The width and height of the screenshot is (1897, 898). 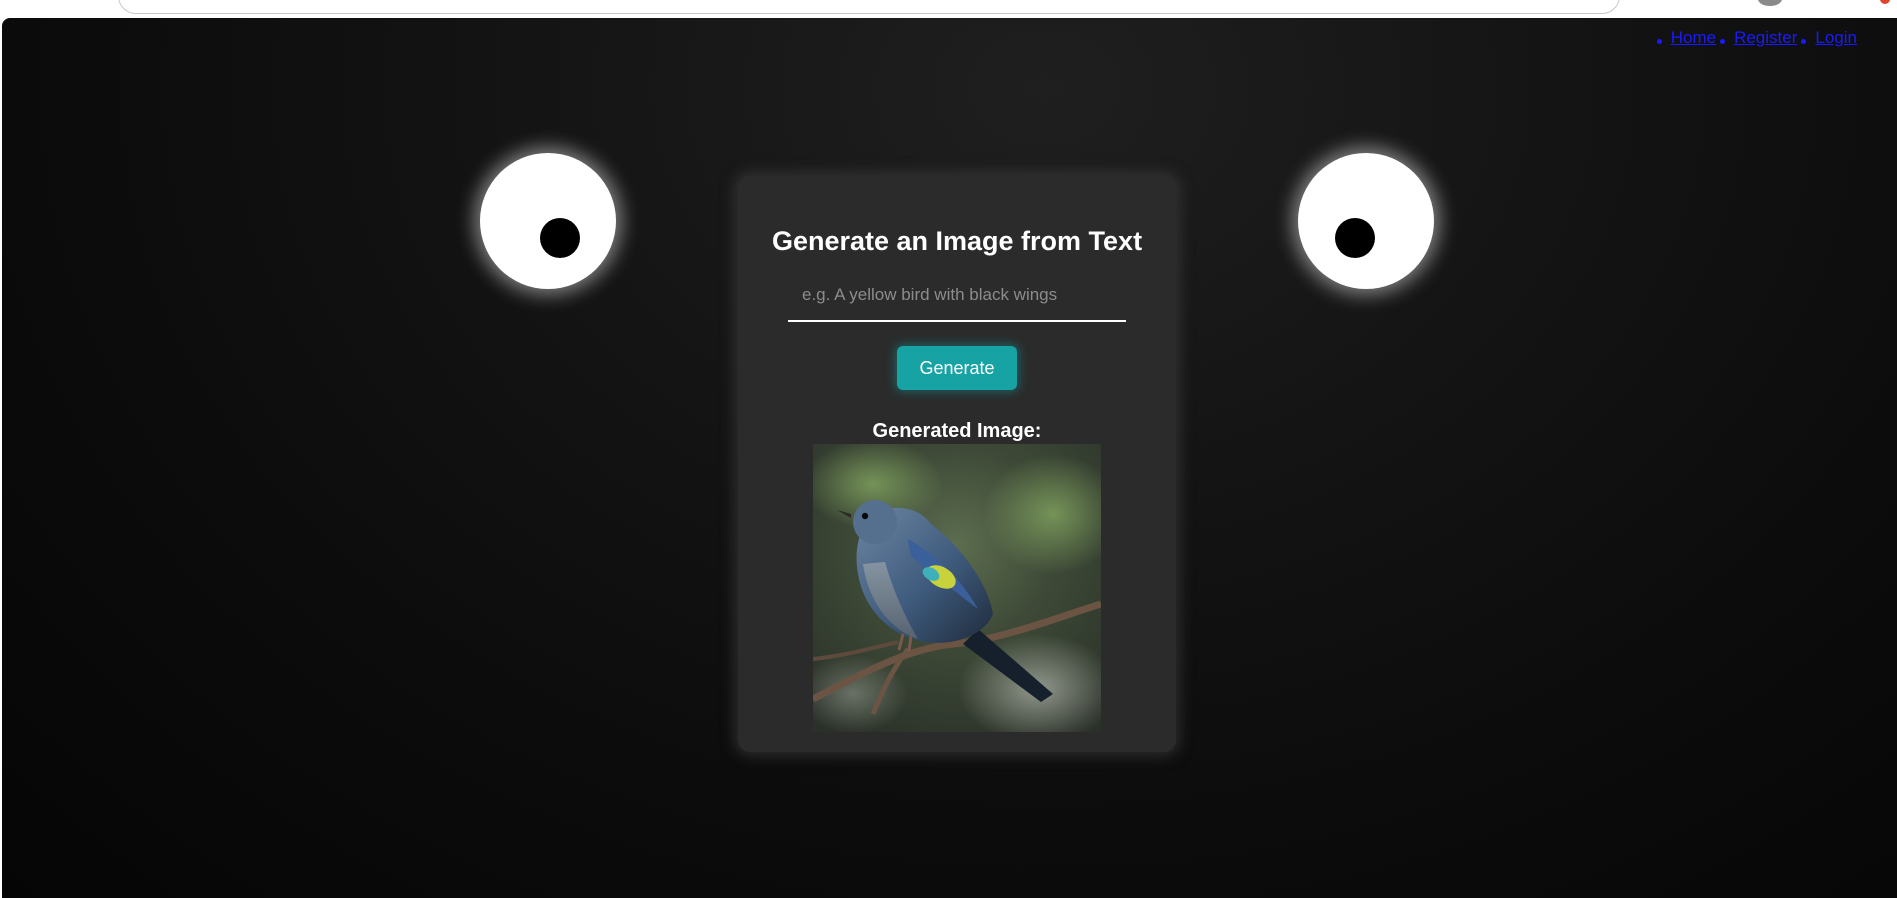 What do you see at coordinates (1770, 3) in the screenshot?
I see `profile-avatar` at bounding box center [1770, 3].